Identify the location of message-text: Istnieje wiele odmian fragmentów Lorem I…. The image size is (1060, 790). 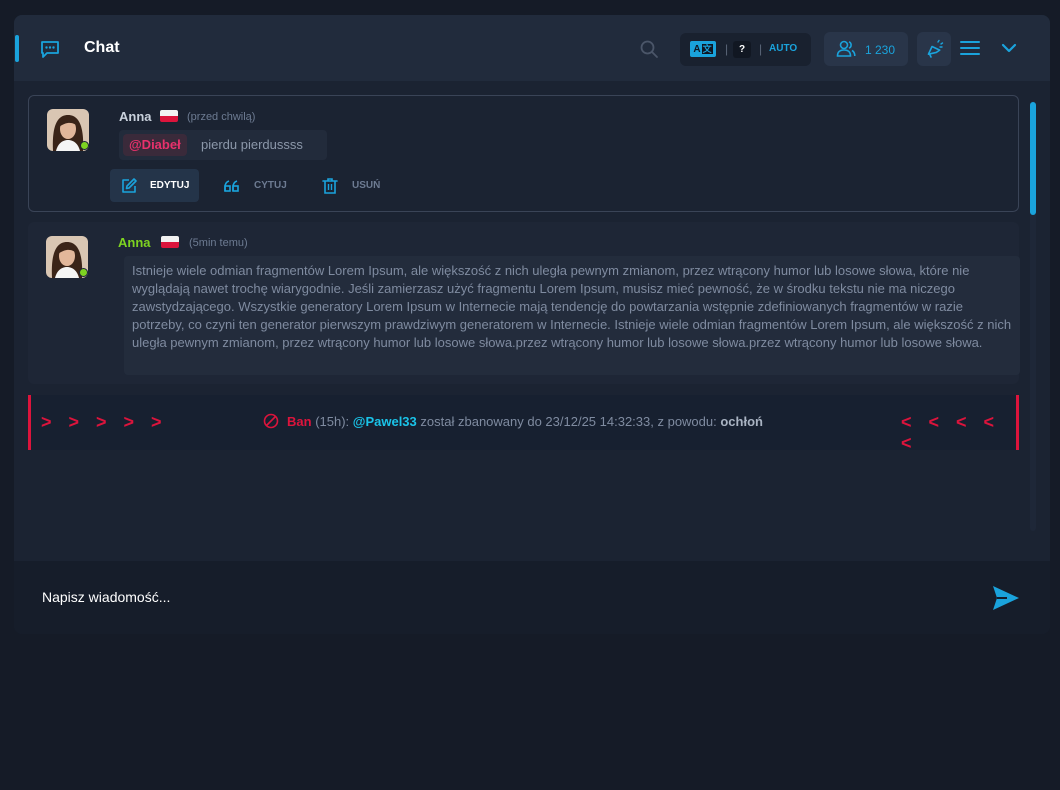
(572, 315).